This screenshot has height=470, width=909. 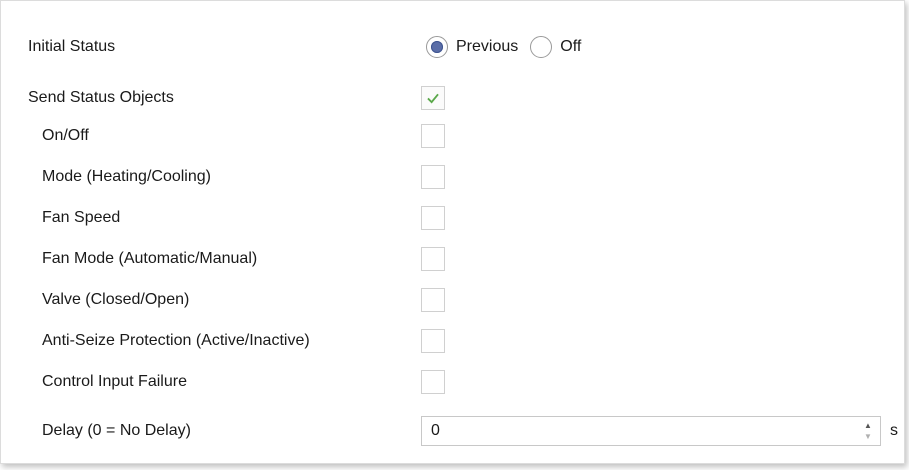 I want to click on status-object-row: Control Input Failure, so click(x=452, y=382).